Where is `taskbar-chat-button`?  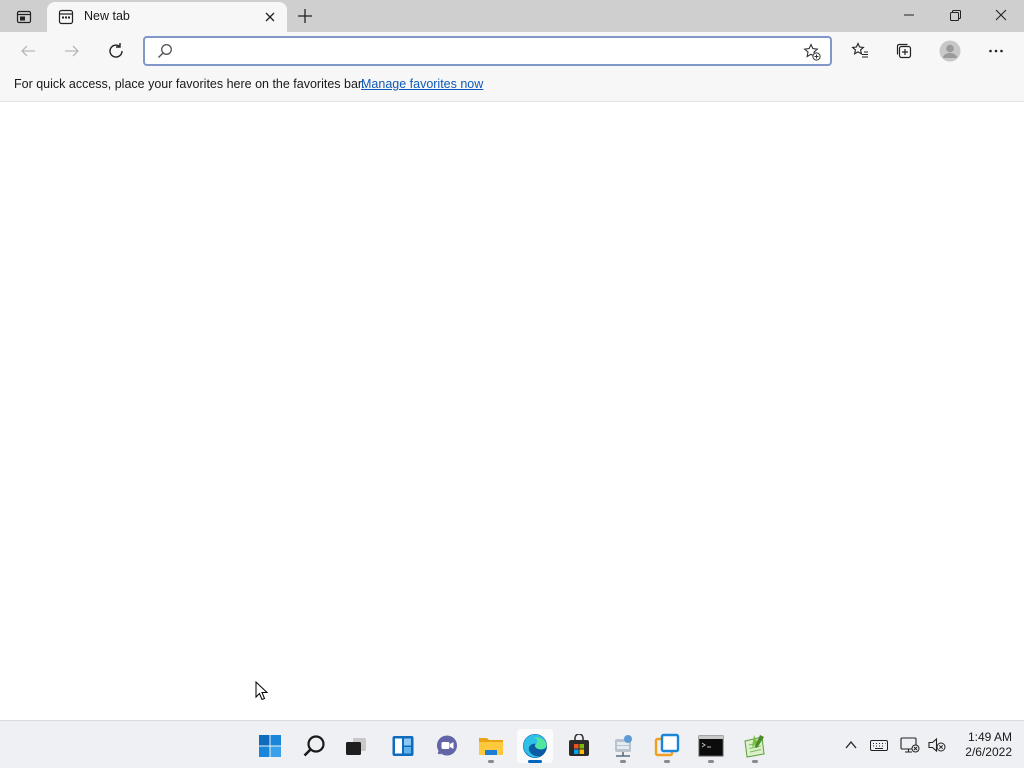
taskbar-chat-button is located at coordinates (447, 746).